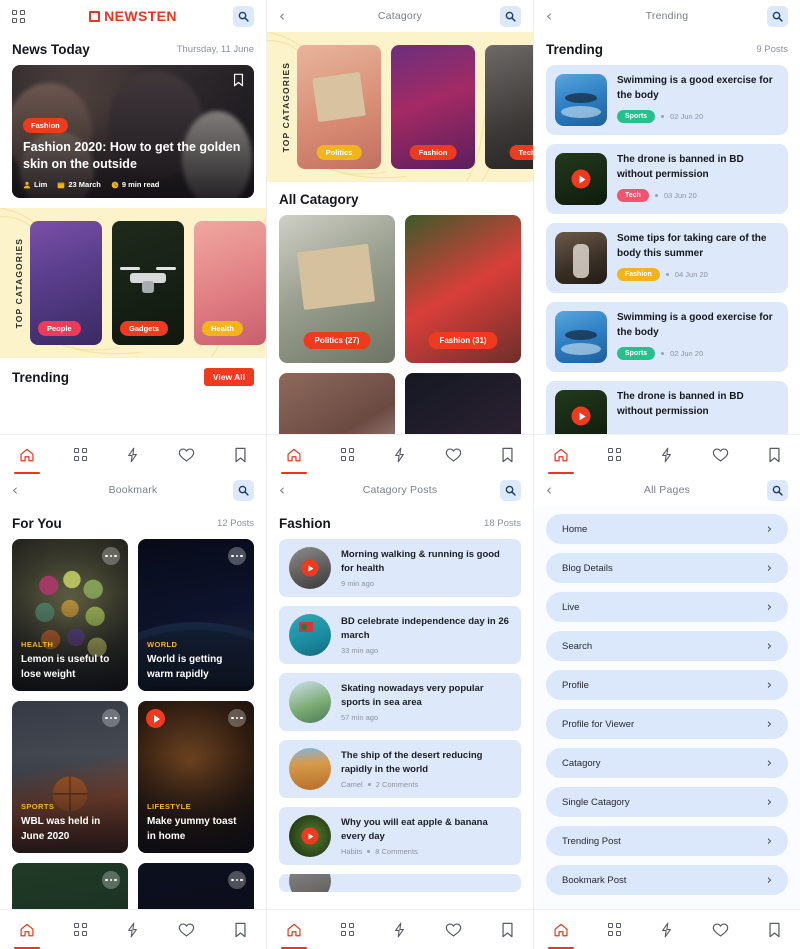 This screenshot has width=800, height=949. What do you see at coordinates (196, 777) in the screenshot?
I see `bookmark-card: LIFESTYLE Make yummy toast in home` at bounding box center [196, 777].